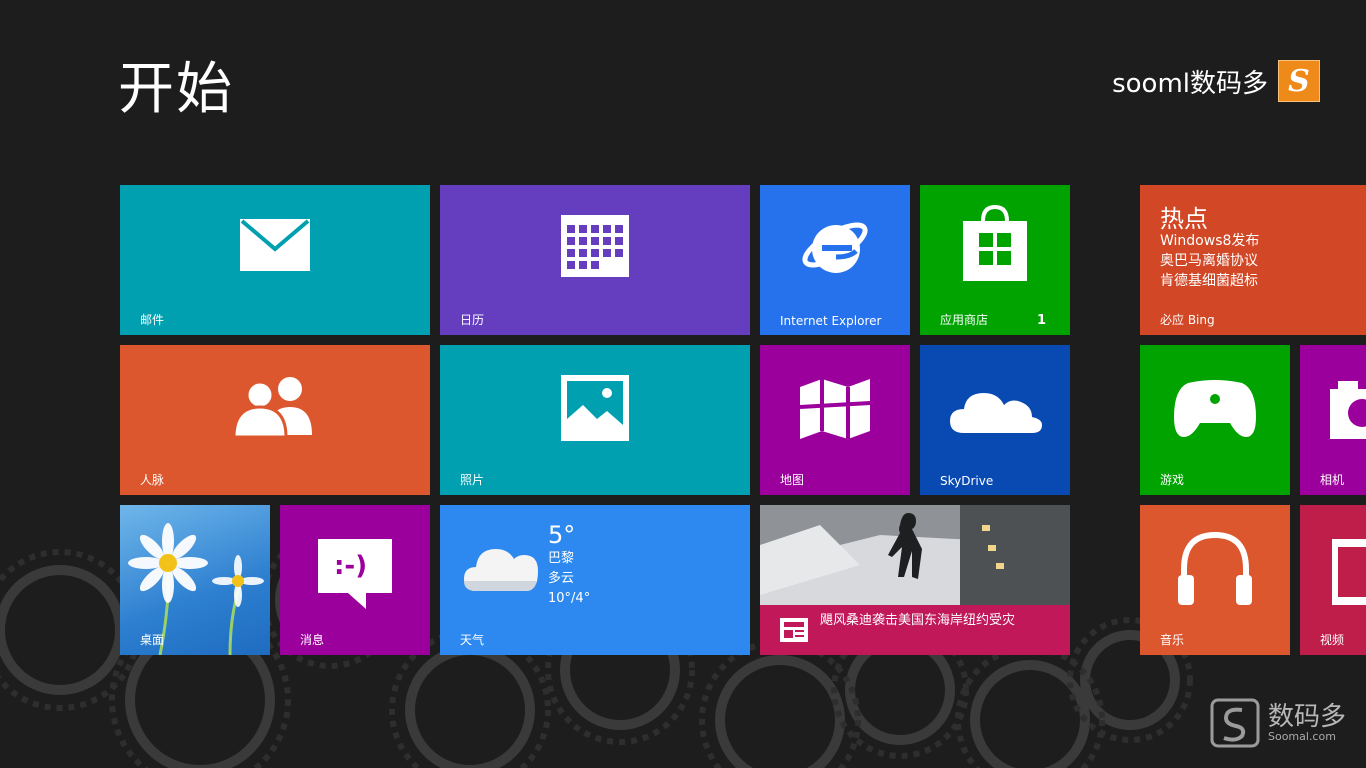 This screenshot has width=1366, height=768. Describe the element at coordinates (472, 480) in the screenshot. I see `tile-label: 照片` at that location.